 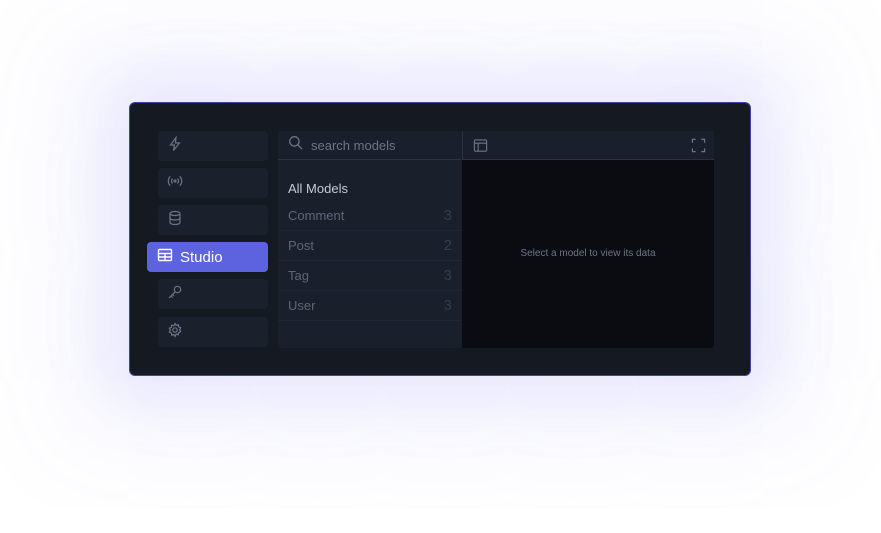 I want to click on nav-item-realtime, so click(x=213, y=183).